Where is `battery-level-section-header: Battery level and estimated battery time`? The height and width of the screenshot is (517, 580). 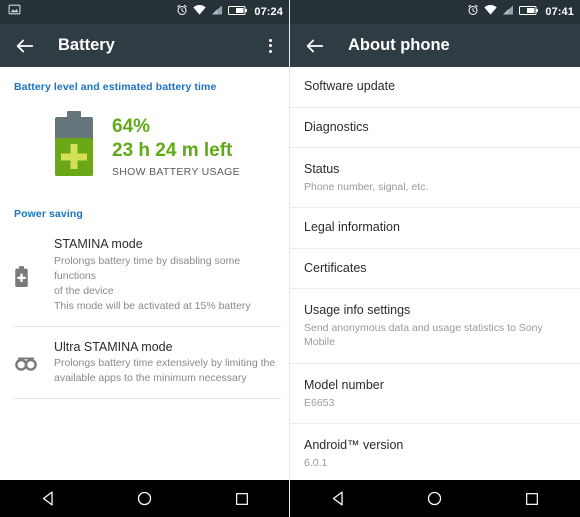
battery-level-section-header: Battery level and estimated battery time is located at coordinates (115, 87).